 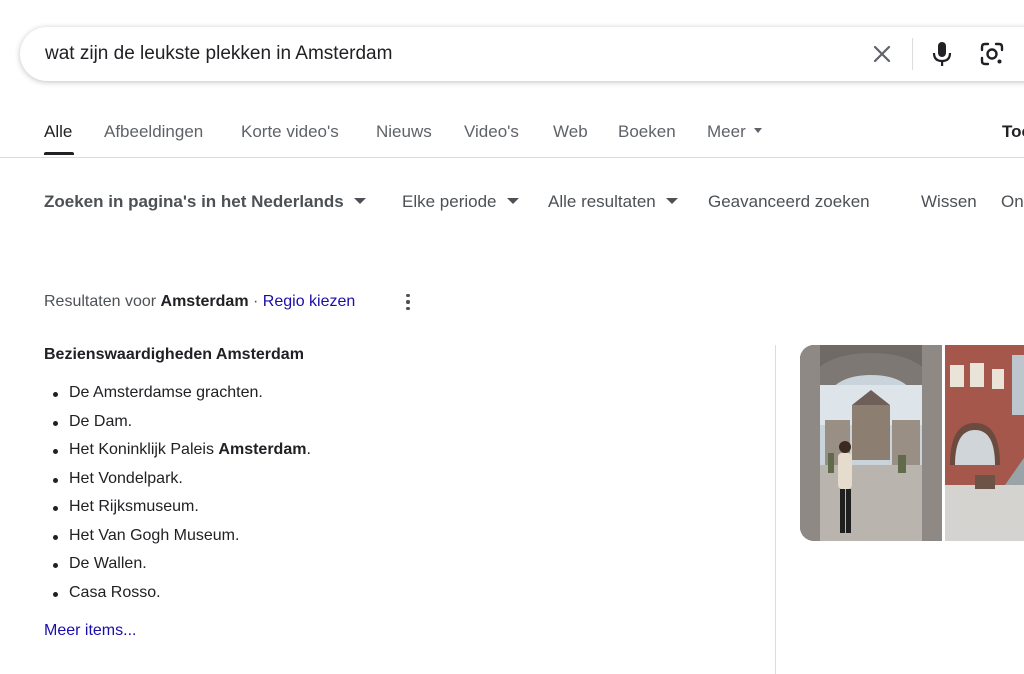 What do you see at coordinates (871, 443) in the screenshot?
I see `archway-photo` at bounding box center [871, 443].